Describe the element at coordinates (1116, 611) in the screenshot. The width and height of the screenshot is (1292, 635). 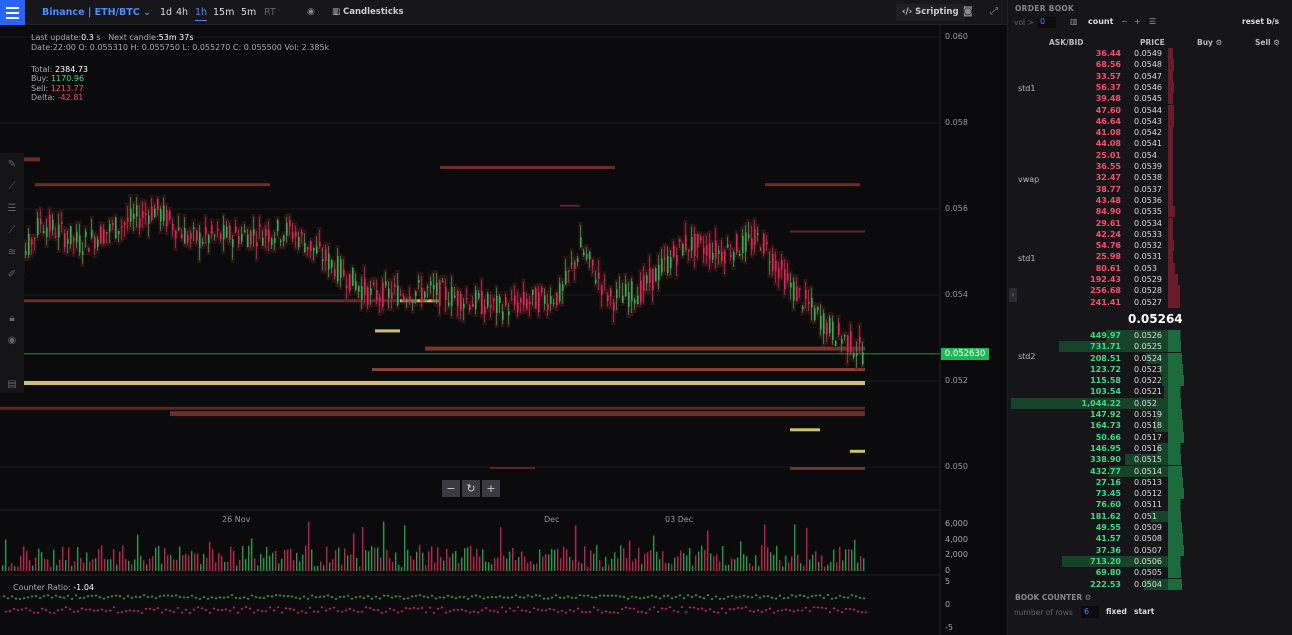
I see `fixed-button: fixed` at that location.